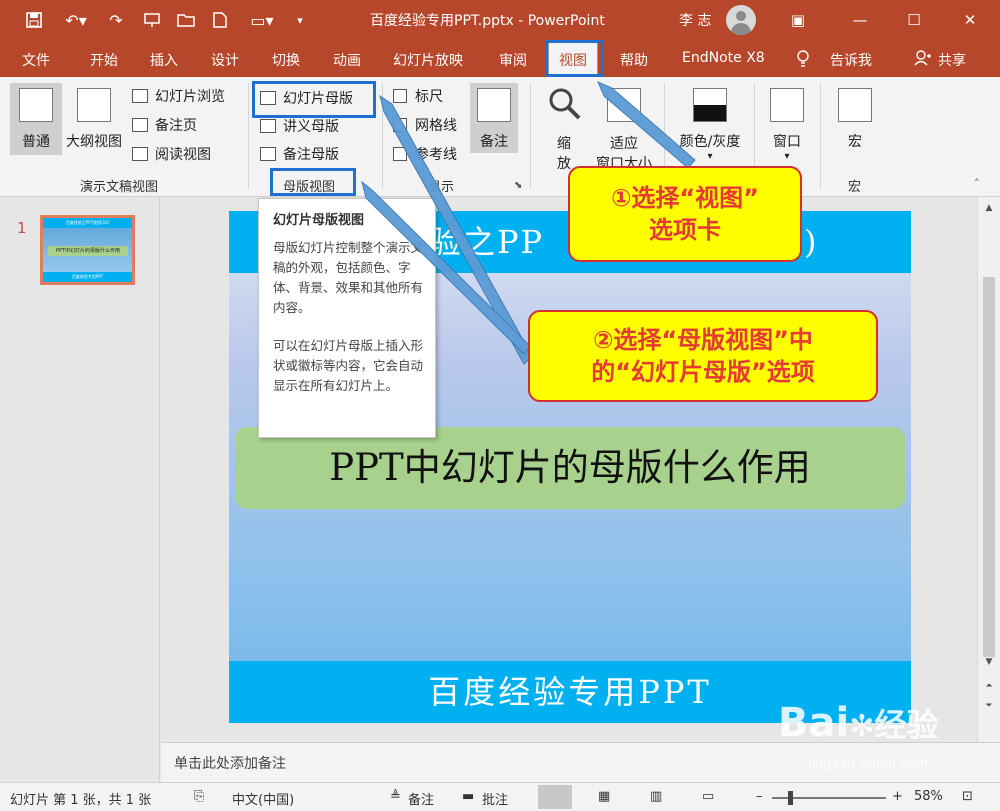 This screenshot has width=1000, height=811. I want to click on watermark-brand: Bai, so click(814, 723).